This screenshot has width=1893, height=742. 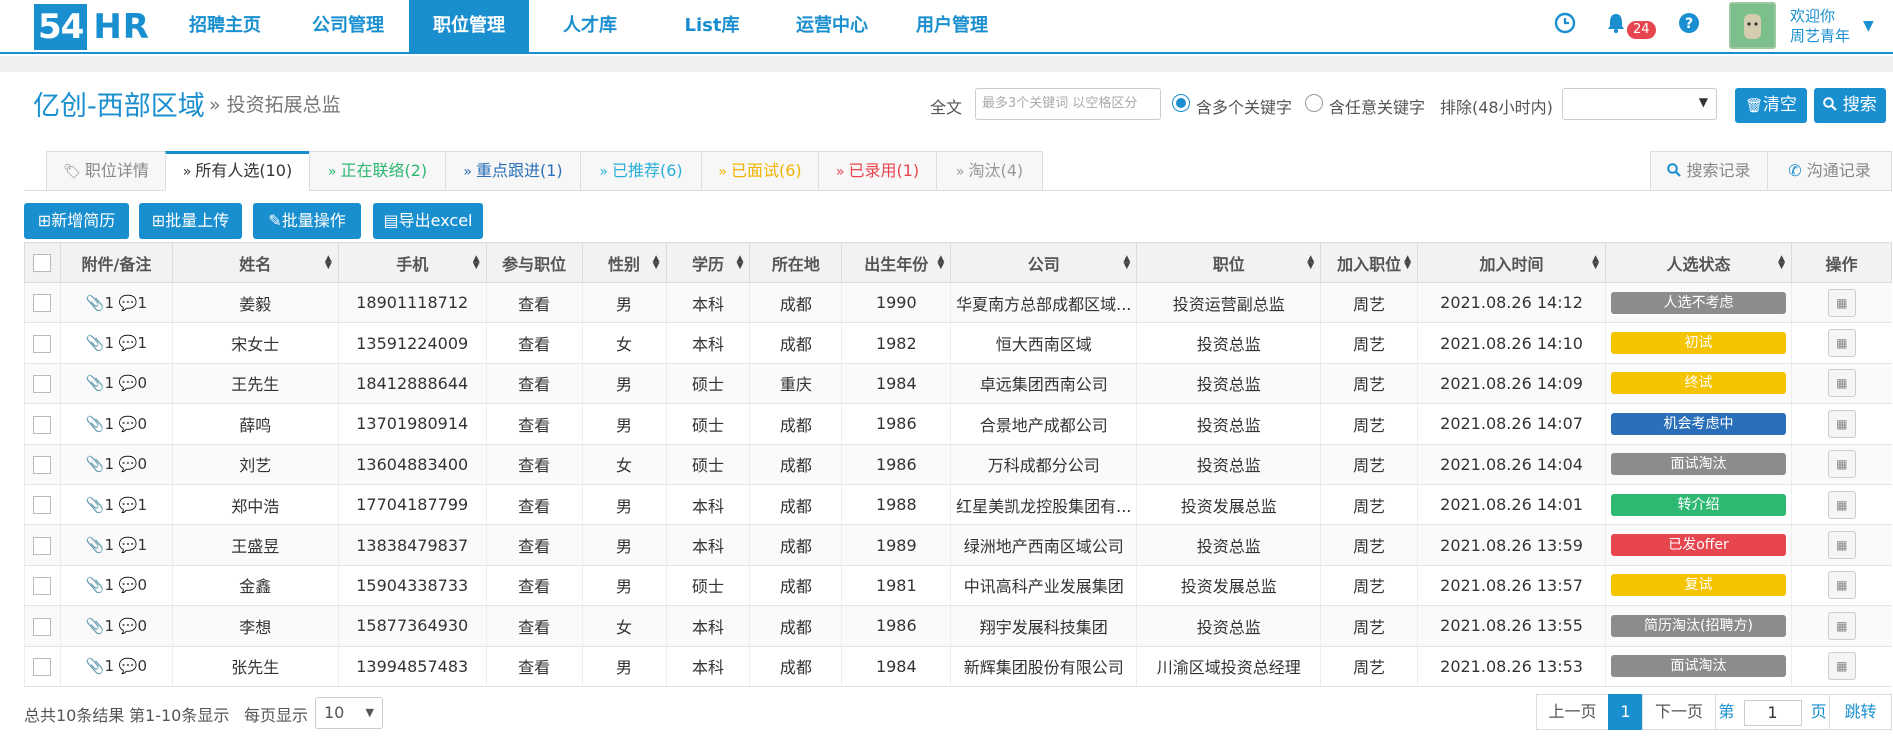 What do you see at coordinates (1314, 103) in the screenshot?
I see `radio-any-keyword` at bounding box center [1314, 103].